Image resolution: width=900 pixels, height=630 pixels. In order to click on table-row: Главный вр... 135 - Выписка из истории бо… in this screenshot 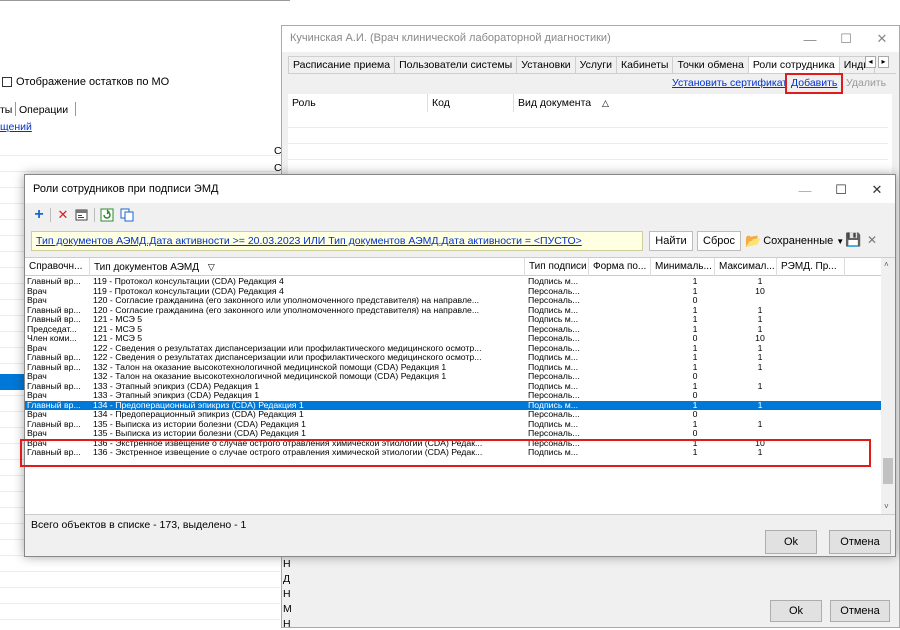, I will do `click(453, 425)`.